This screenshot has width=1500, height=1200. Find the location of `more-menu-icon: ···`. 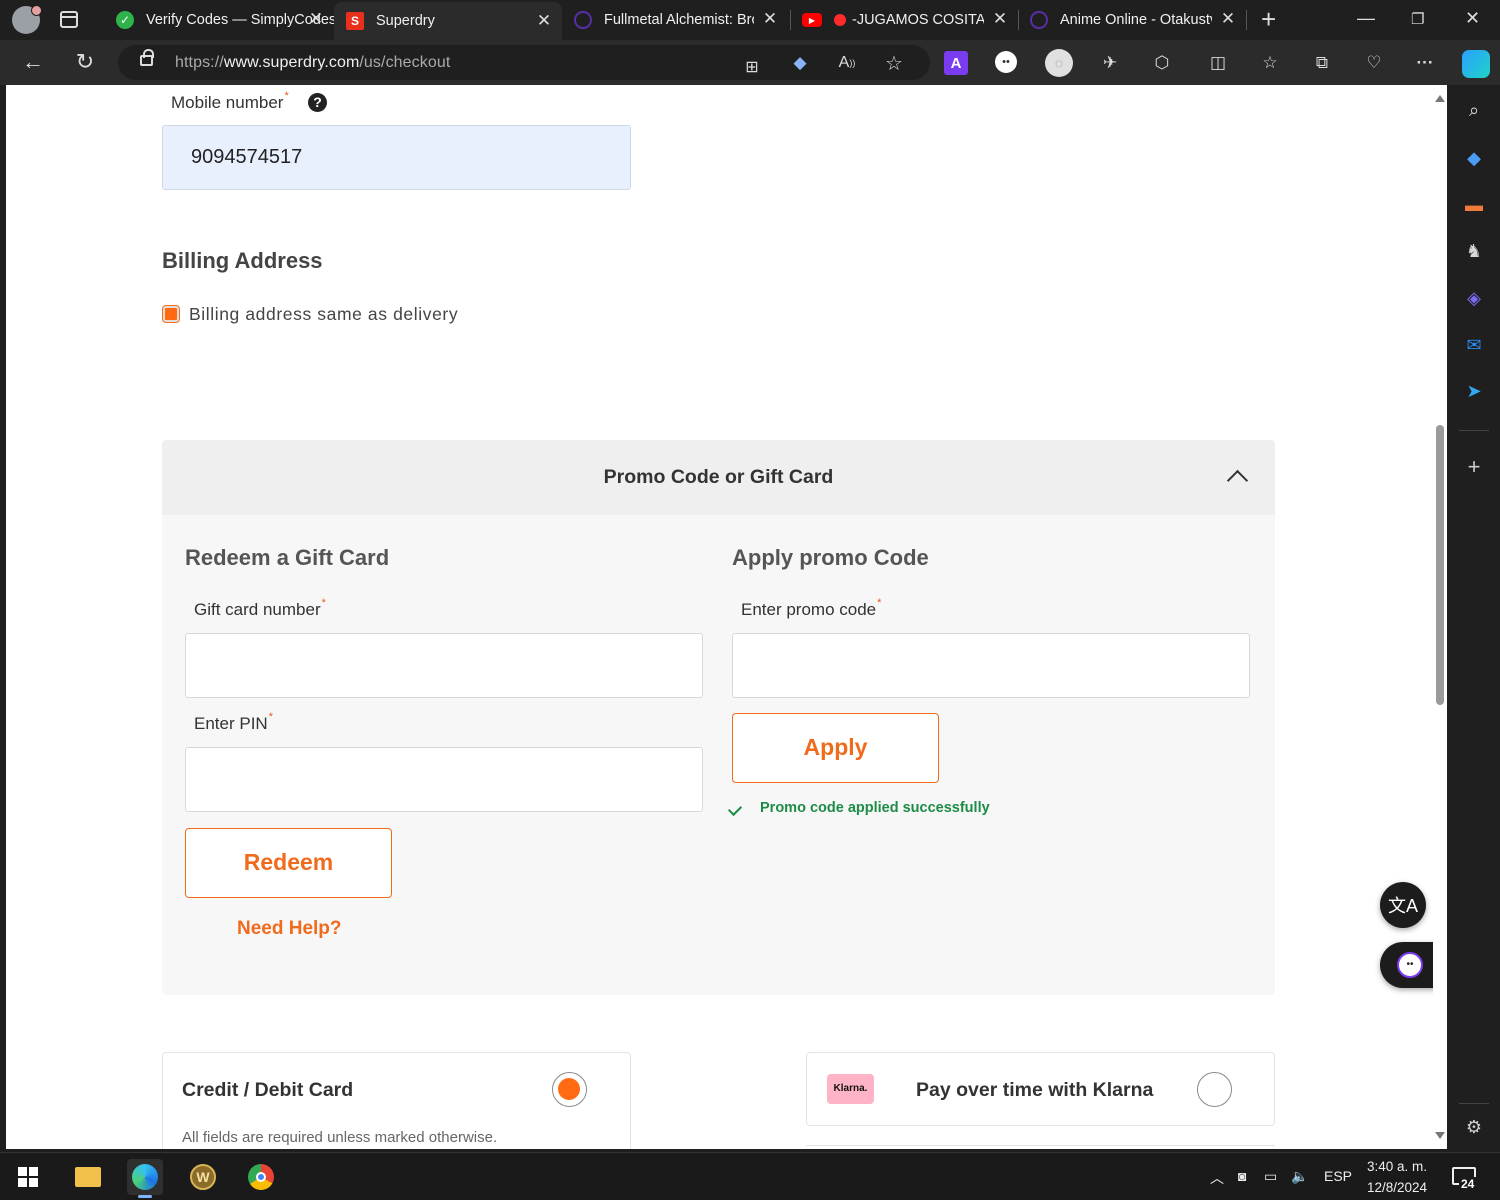

more-menu-icon: ··· is located at coordinates (1425, 63).